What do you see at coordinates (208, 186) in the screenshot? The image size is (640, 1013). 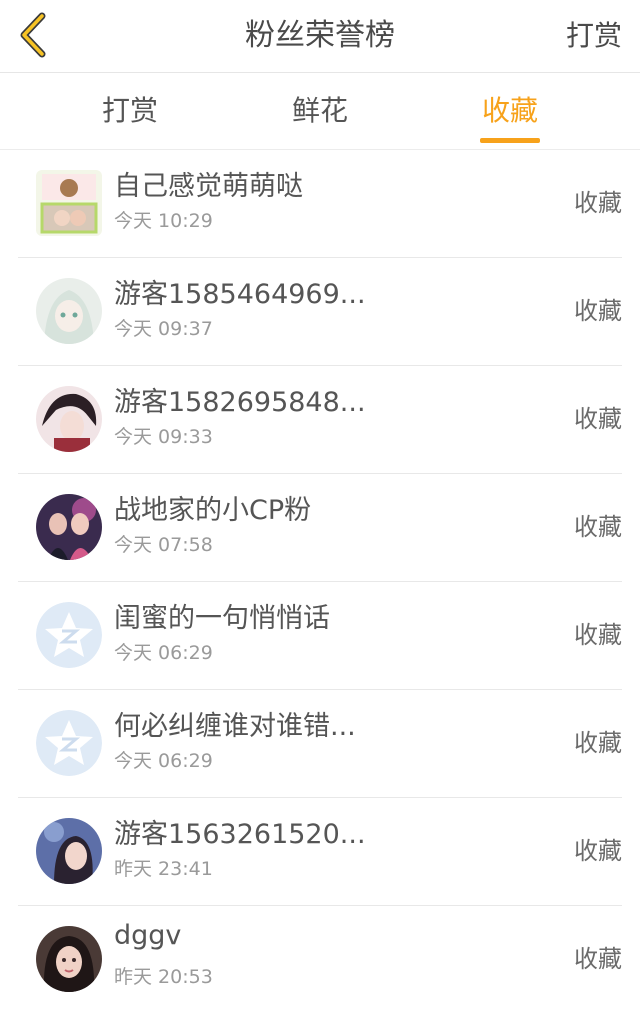 I see `user-name: 自己感觉萌萌哒` at bounding box center [208, 186].